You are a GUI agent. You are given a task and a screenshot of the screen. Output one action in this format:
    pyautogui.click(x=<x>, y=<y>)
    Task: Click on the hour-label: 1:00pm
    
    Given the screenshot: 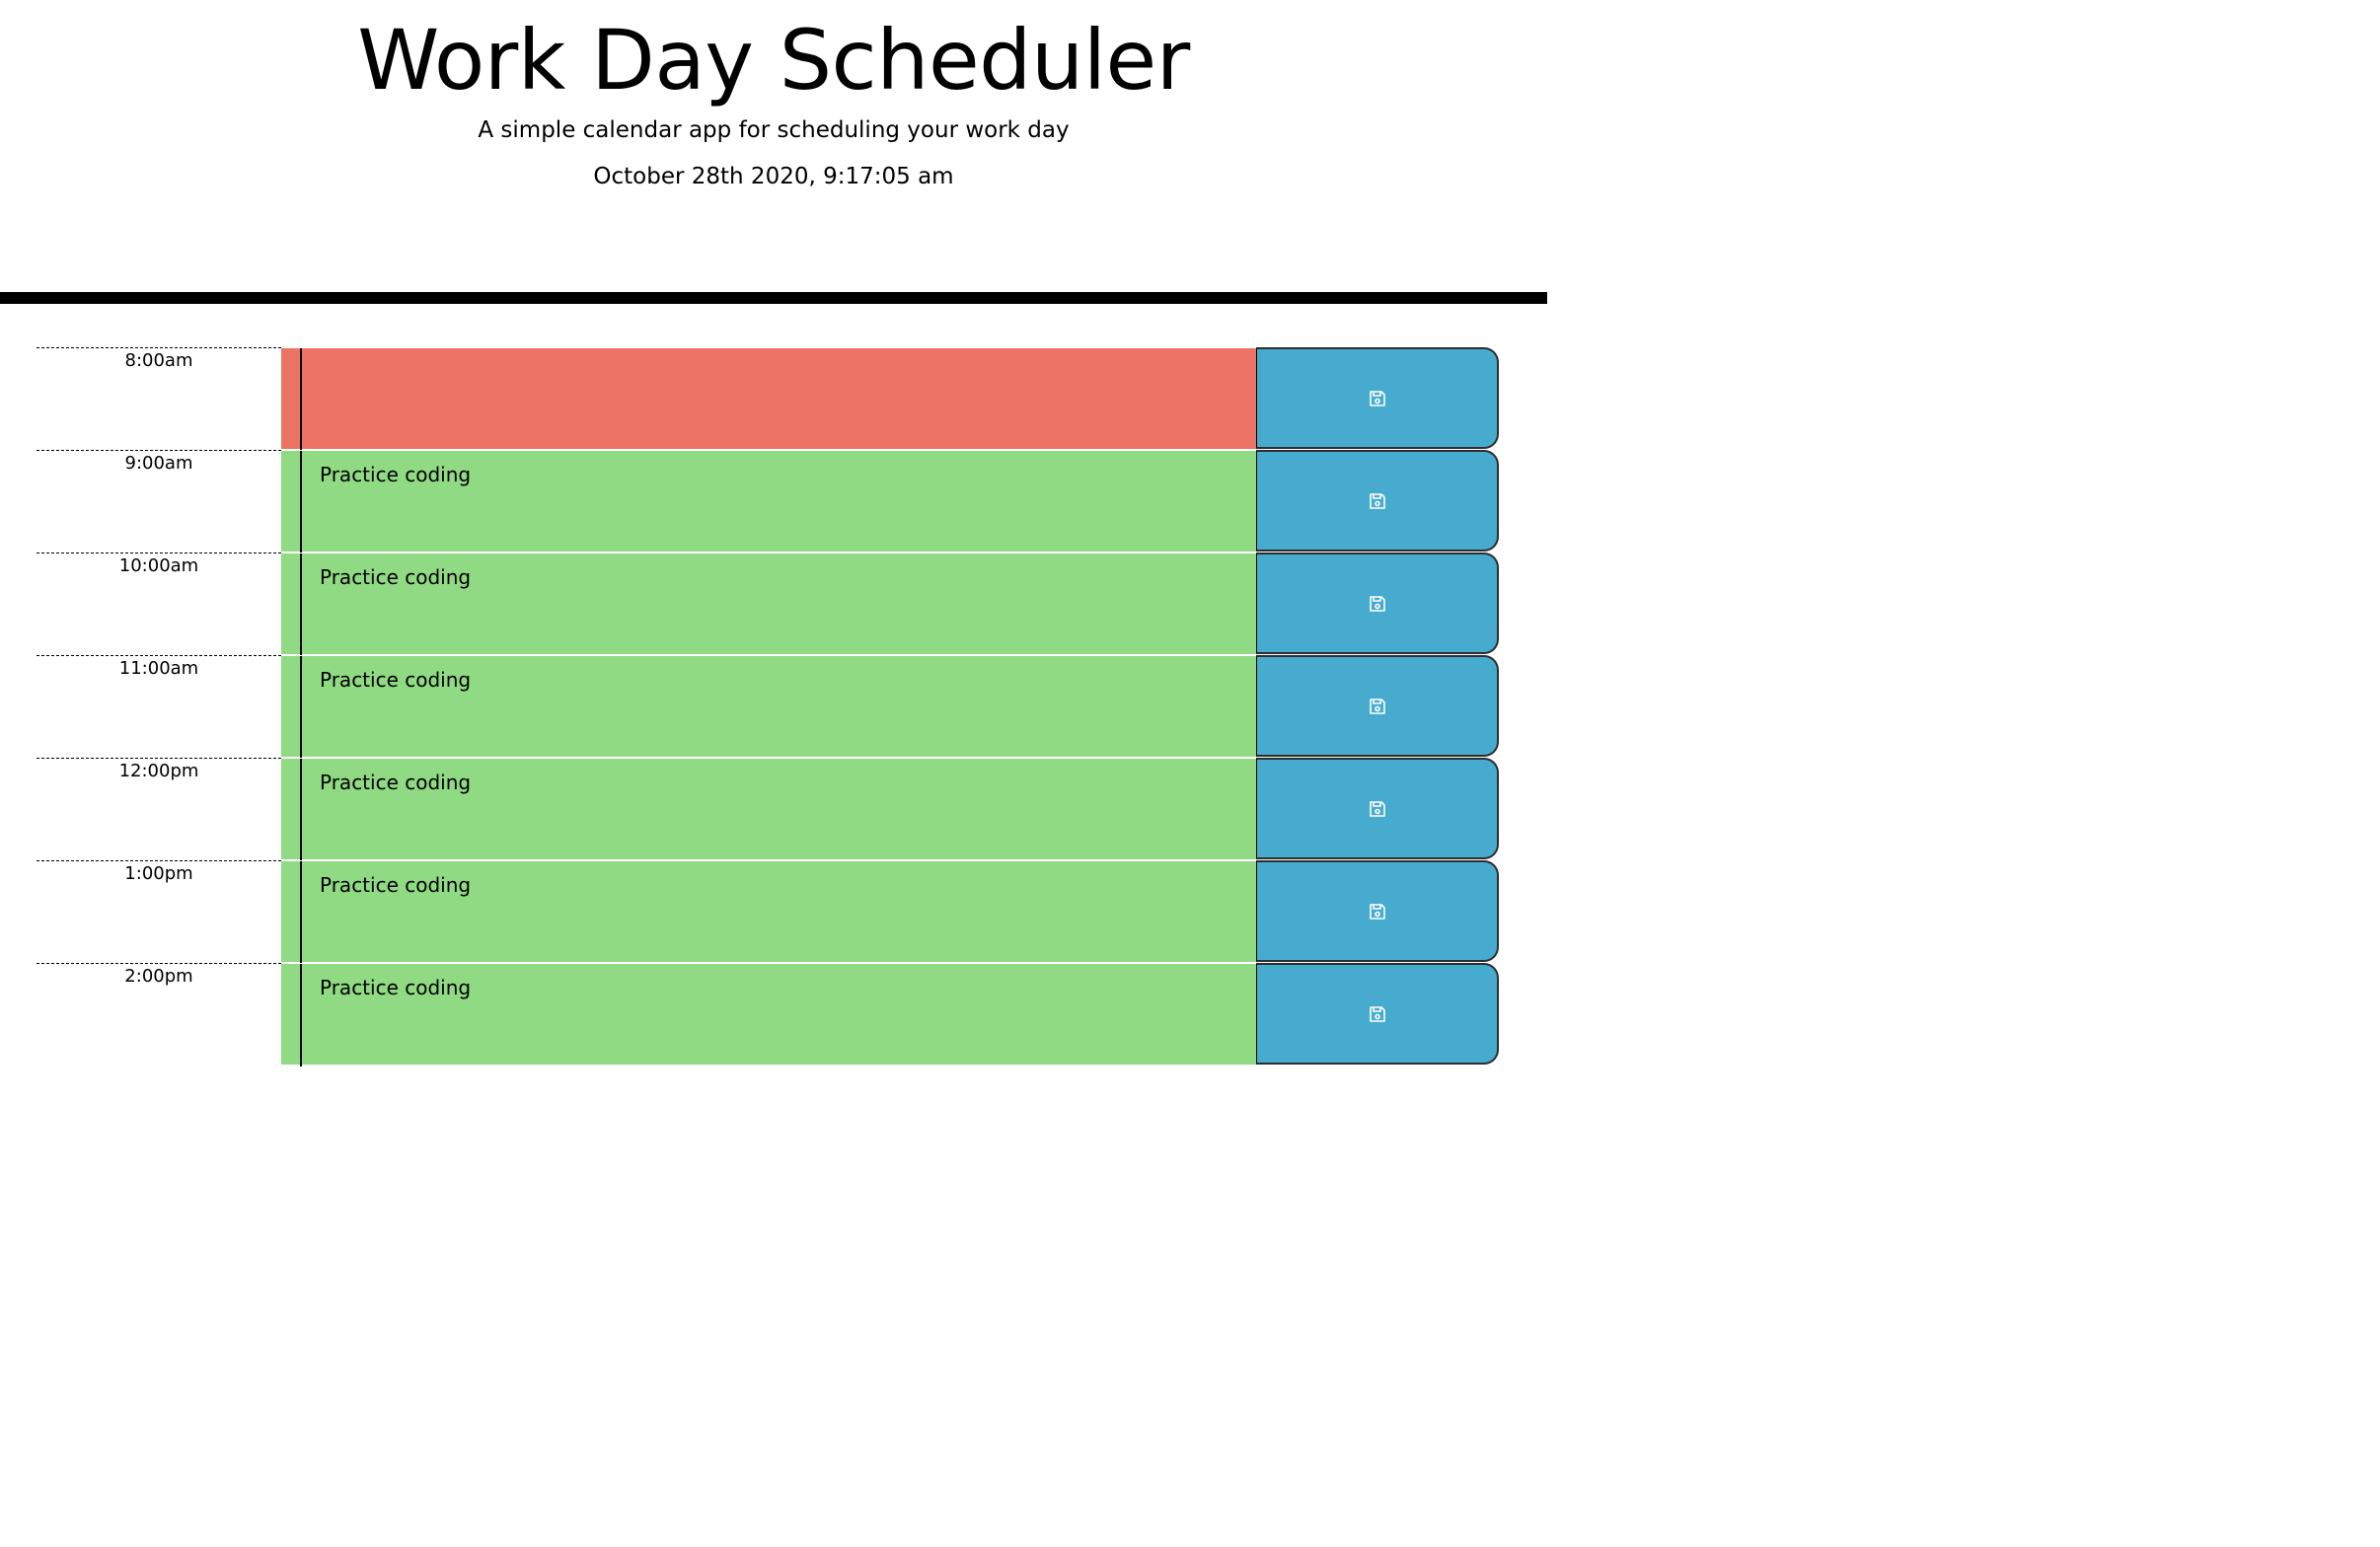 What is the action you would take?
    pyautogui.click(x=159, y=911)
    